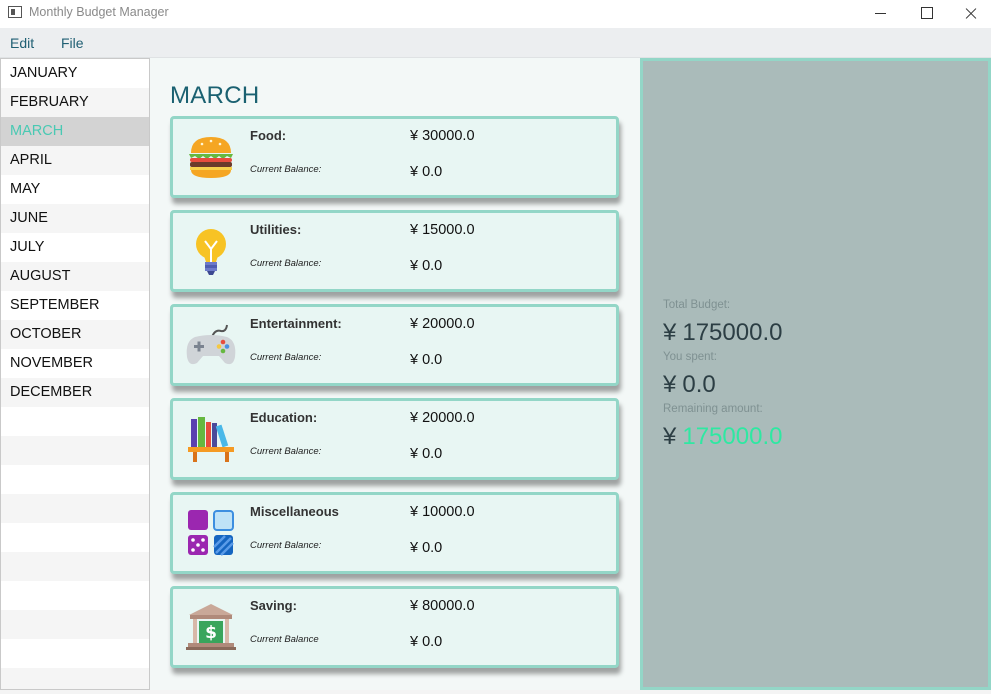 This screenshot has width=991, height=694. Describe the element at coordinates (442, 606) in the screenshot. I see `budget-amount: ¥ 80000.0` at that location.